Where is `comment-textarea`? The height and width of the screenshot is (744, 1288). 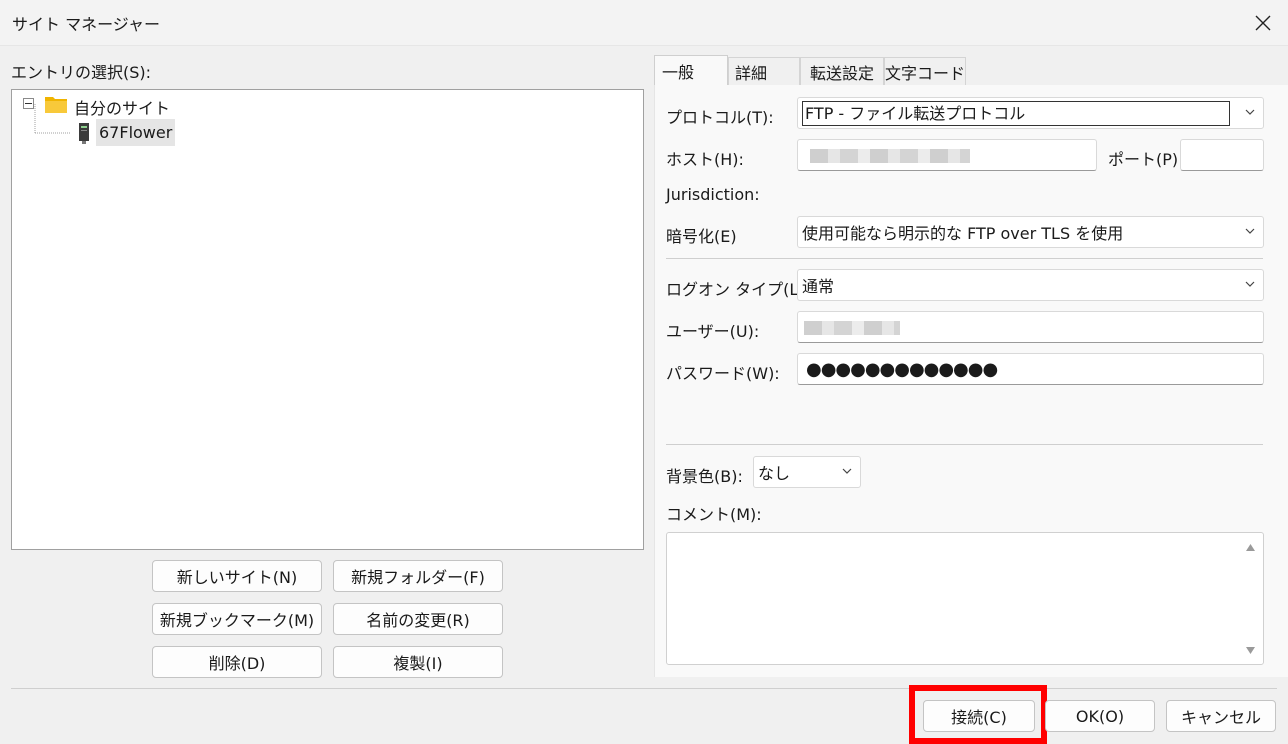
comment-textarea is located at coordinates (965, 598).